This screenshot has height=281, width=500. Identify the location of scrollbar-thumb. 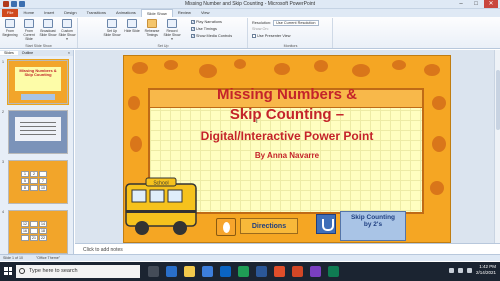
(498, 100).